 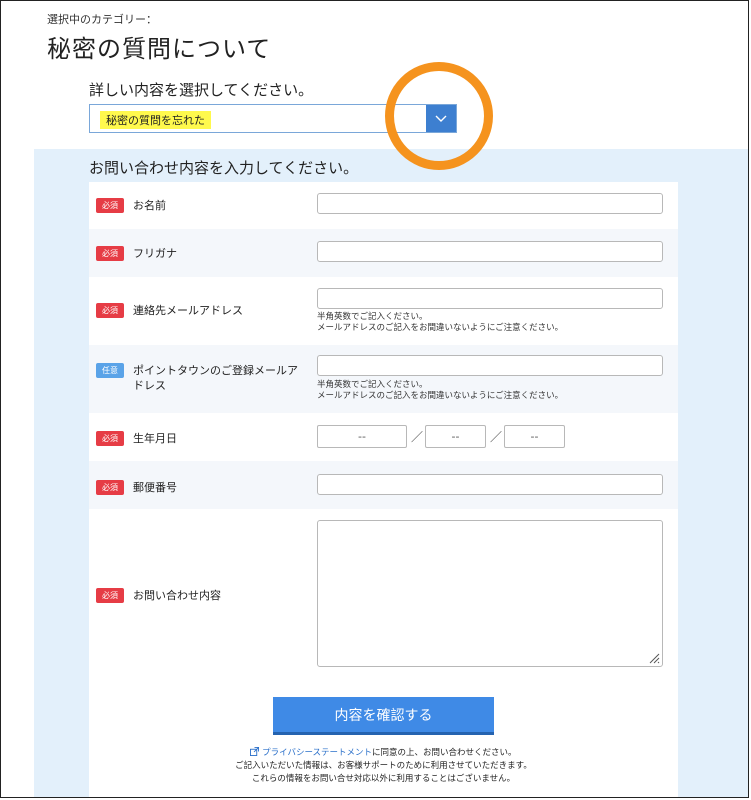 I want to click on form-row-postal: 必須 郵便番号, so click(x=383, y=485).